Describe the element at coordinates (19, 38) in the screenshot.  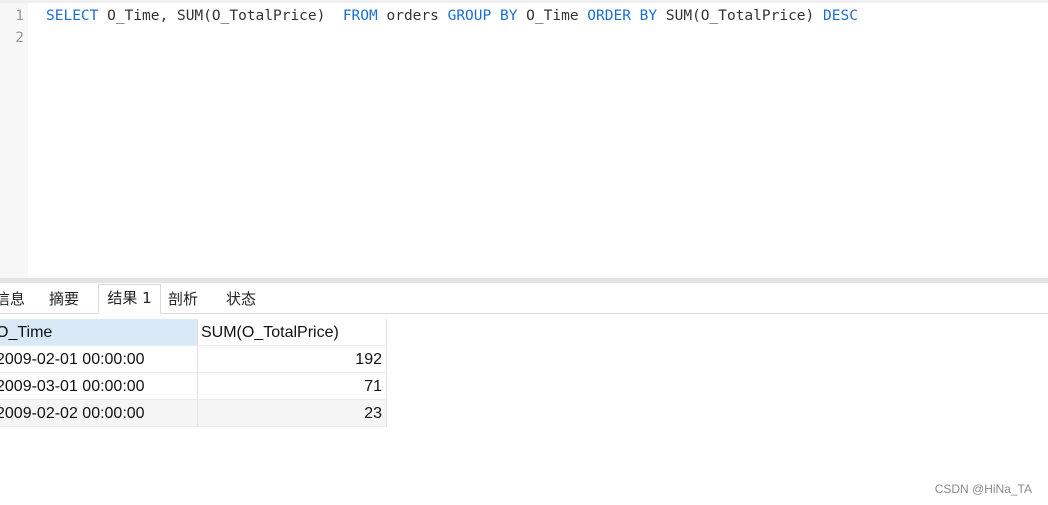
I see `line-number: 2` at that location.